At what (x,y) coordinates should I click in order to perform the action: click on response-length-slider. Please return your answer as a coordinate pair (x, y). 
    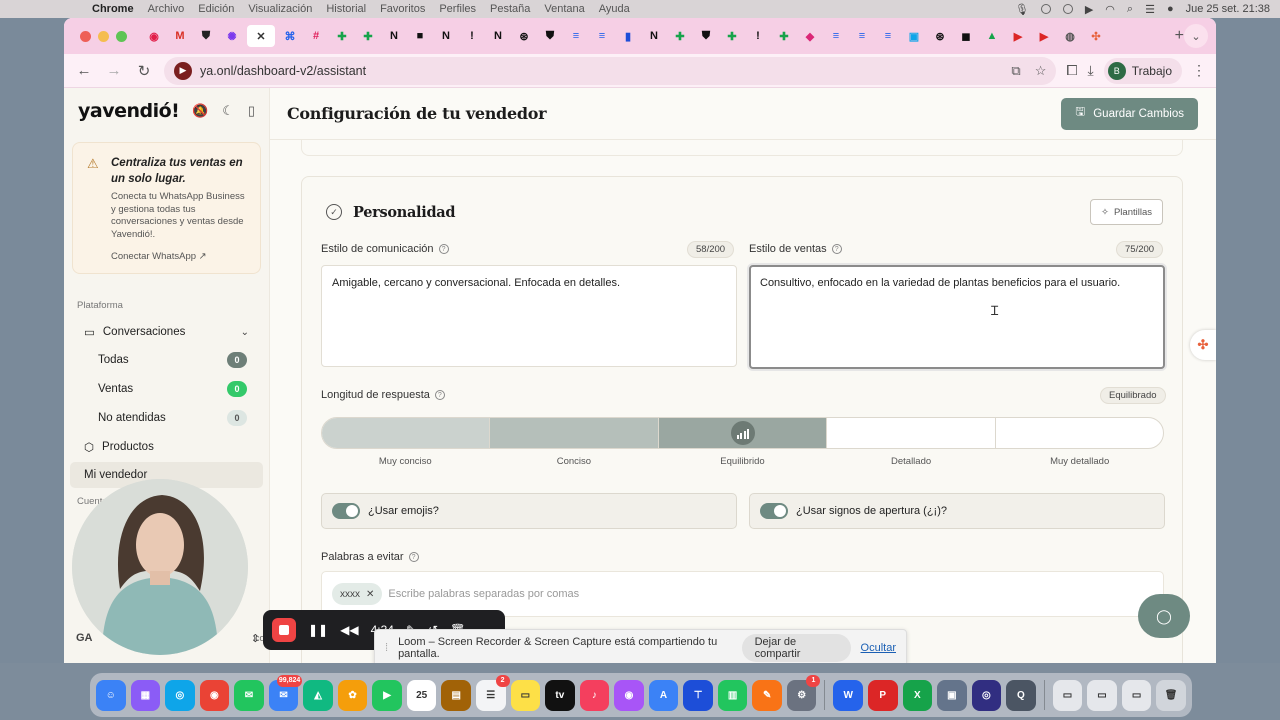
    Looking at the image, I should click on (742, 433).